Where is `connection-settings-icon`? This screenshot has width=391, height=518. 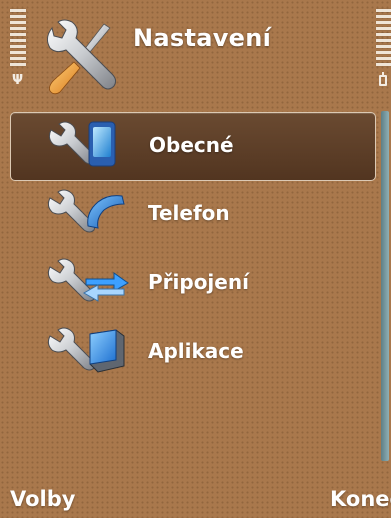
connection-settings-icon is located at coordinates (88, 280).